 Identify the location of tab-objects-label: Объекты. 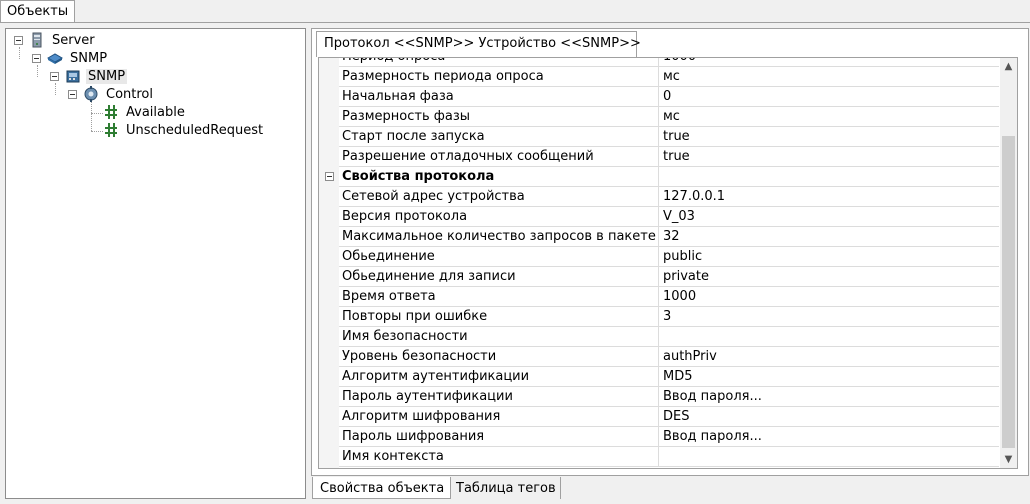
(38, 11).